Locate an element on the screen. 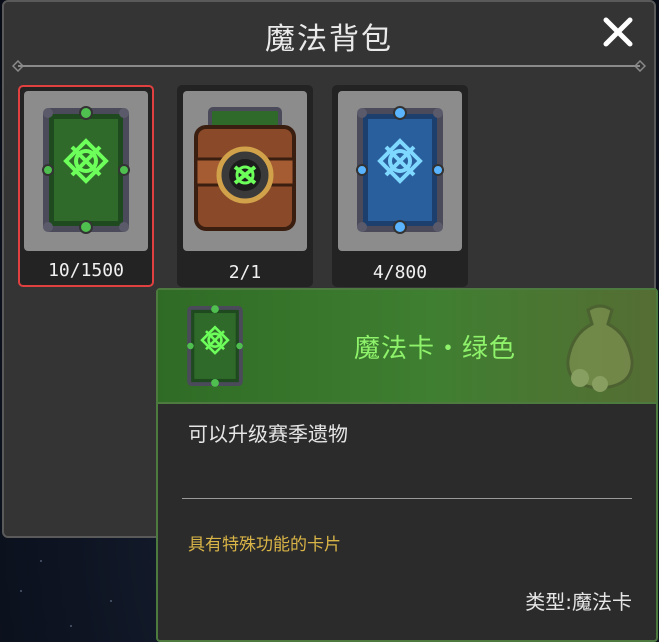 This screenshot has width=659, height=642. title-divider is located at coordinates (329, 66).